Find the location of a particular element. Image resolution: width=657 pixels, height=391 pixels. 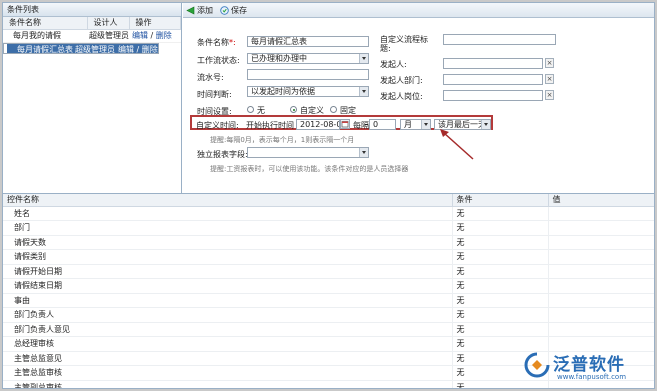

custom-flow-title-input is located at coordinates (499, 39).